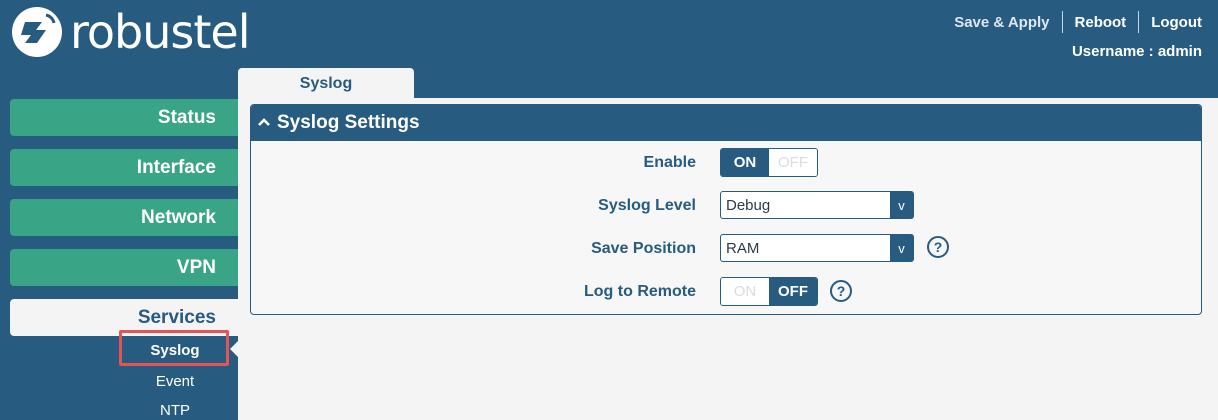 Image resolution: width=1218 pixels, height=420 pixels. I want to click on sidebar-subitem-syslog: Syslog, so click(175, 350).